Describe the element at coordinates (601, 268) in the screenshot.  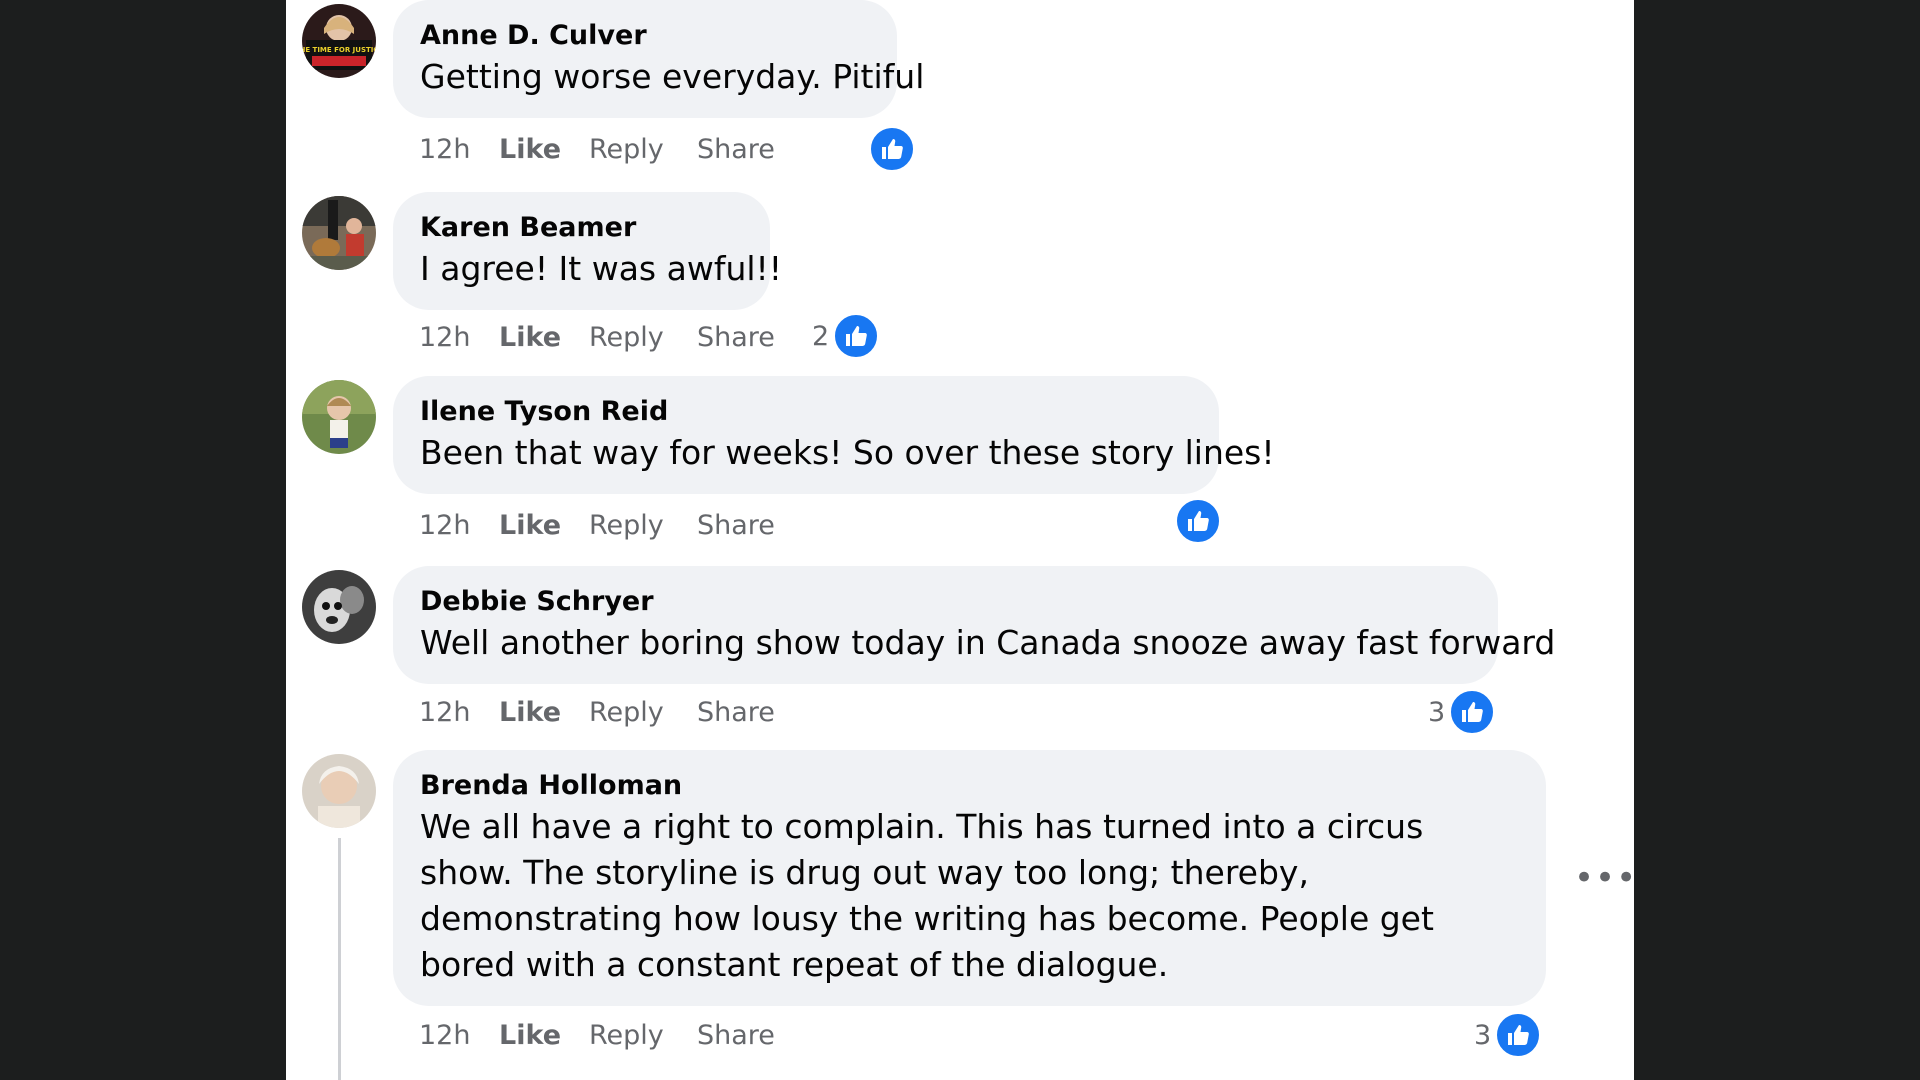
I see `comment-text: I agree! It was awful!!` at that location.